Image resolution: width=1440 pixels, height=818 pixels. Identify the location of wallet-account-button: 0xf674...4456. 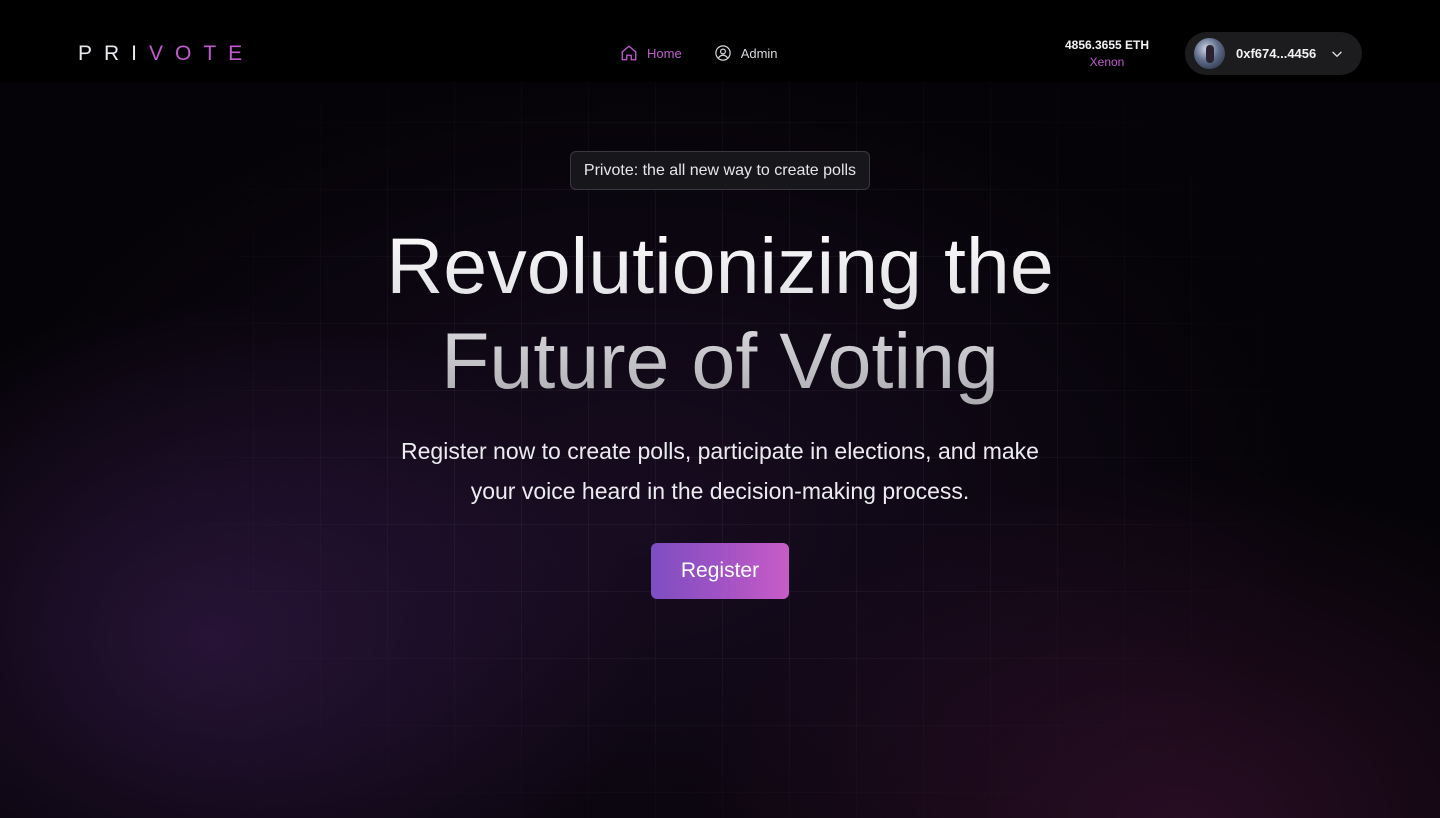
(1273, 53).